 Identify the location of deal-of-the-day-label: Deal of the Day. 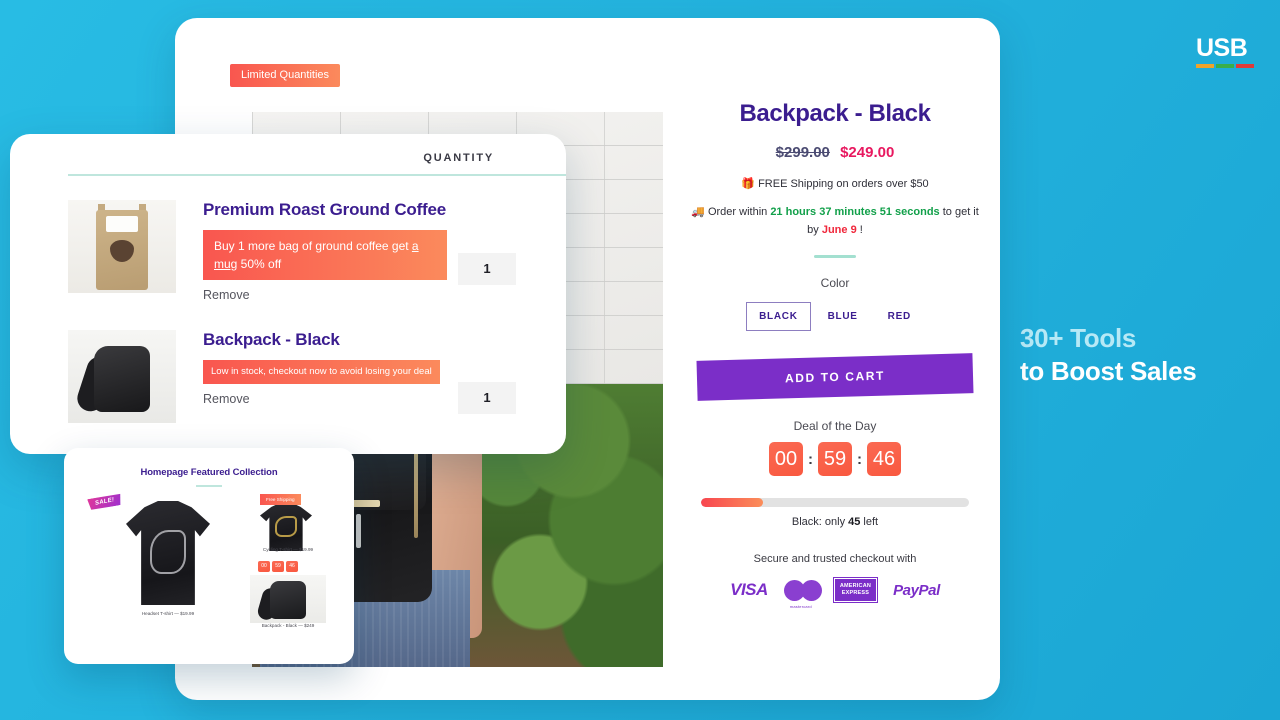
(835, 426).